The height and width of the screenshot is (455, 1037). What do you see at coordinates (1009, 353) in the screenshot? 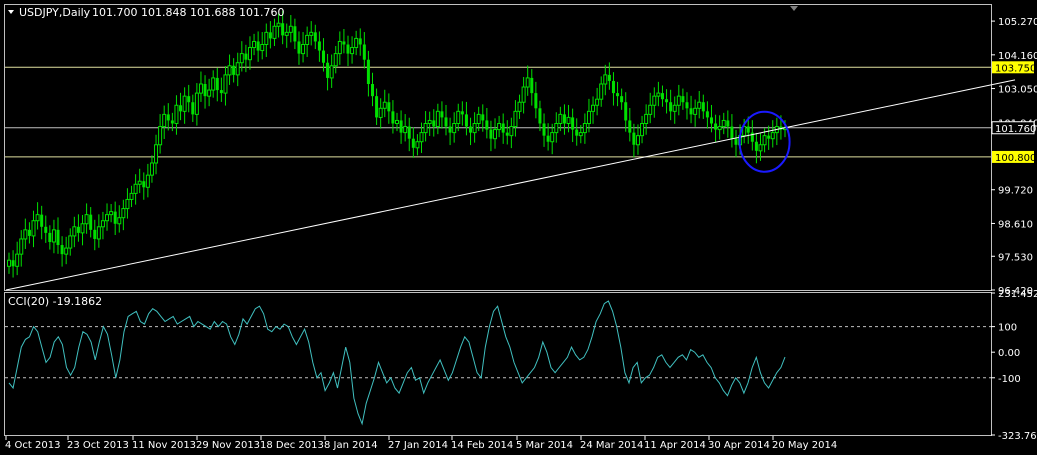
I see `cci-tick-label: 0.00` at bounding box center [1009, 353].